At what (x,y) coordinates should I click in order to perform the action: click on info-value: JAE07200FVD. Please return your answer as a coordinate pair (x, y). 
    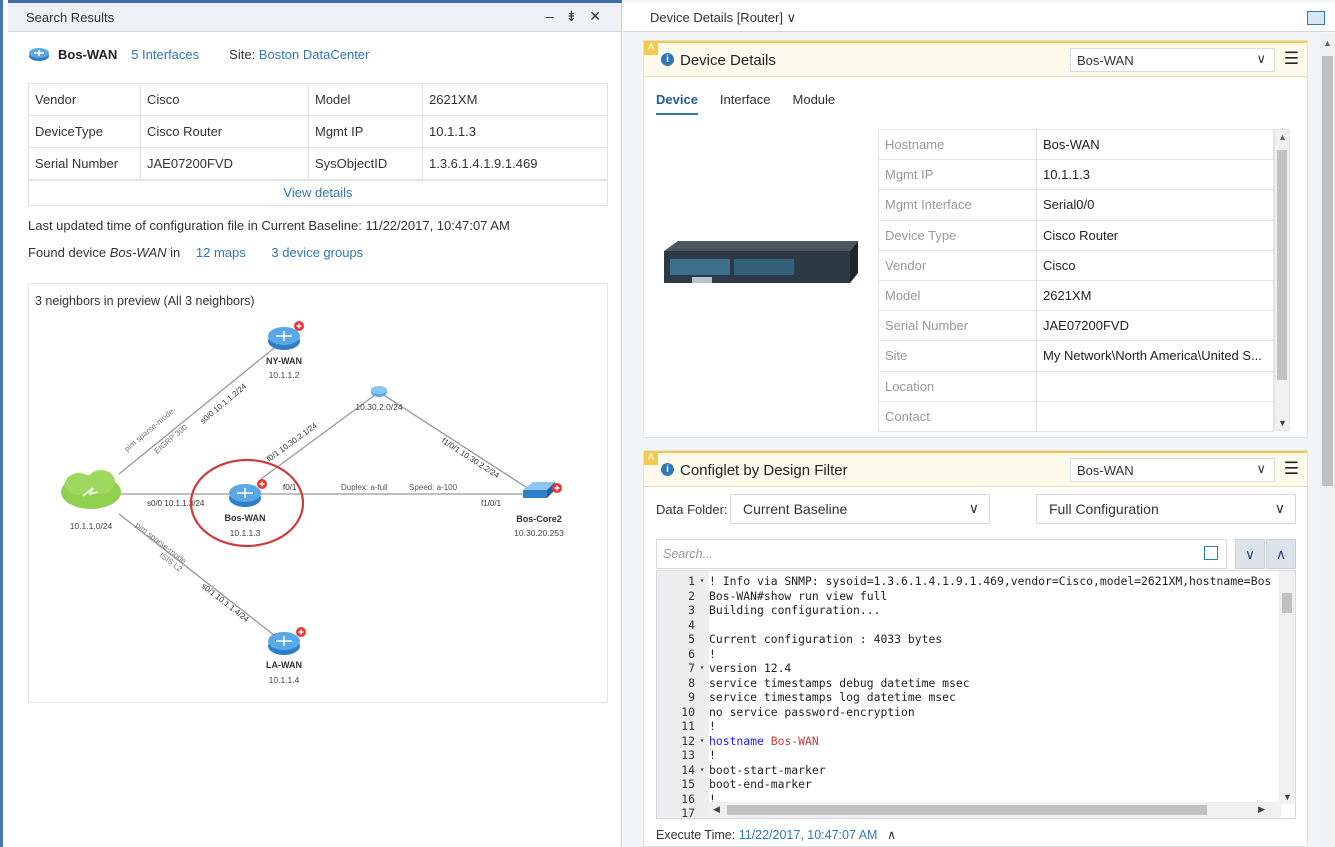
    Looking at the image, I should click on (224, 163).